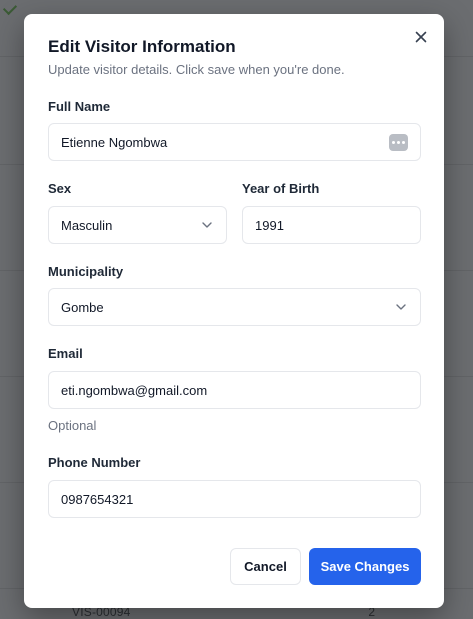  I want to click on dialog-title: Edit Visitor Information, so click(142, 46).